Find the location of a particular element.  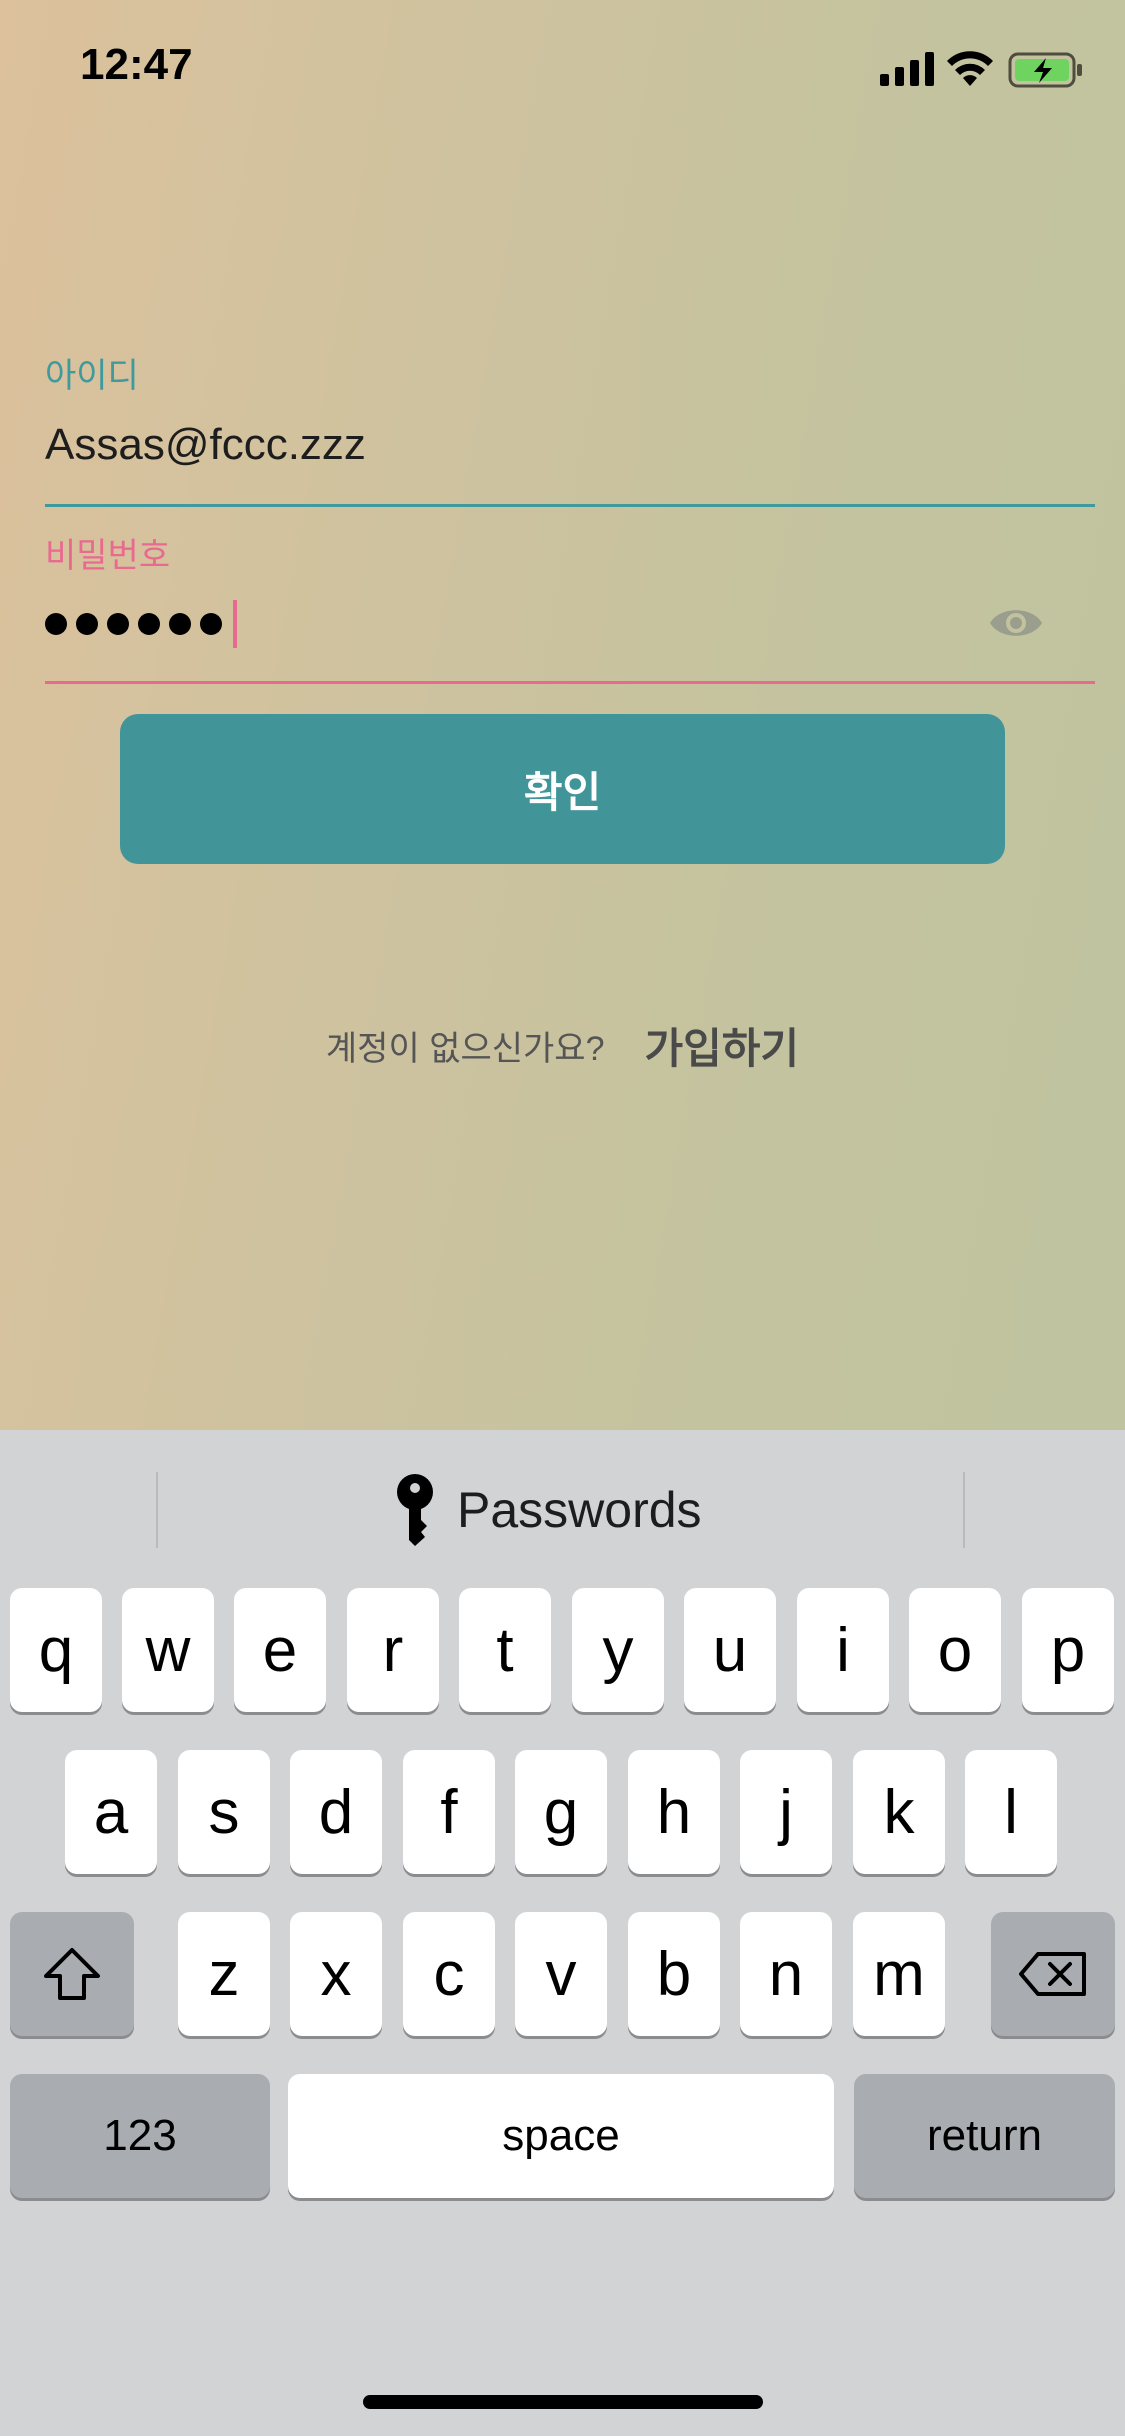

passwords-suggestion: Passwords is located at coordinates (548, 1510).